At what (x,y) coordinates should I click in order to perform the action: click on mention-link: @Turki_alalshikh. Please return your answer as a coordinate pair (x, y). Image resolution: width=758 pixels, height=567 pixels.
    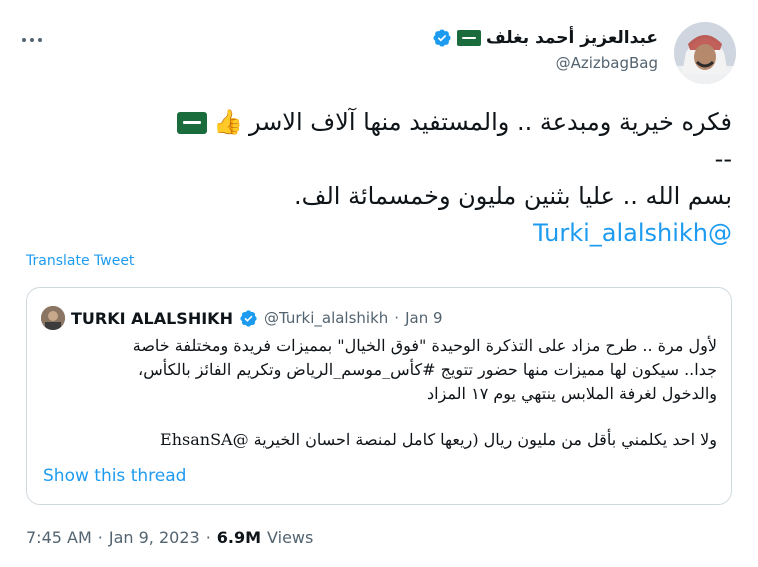
    Looking at the image, I should click on (632, 233).